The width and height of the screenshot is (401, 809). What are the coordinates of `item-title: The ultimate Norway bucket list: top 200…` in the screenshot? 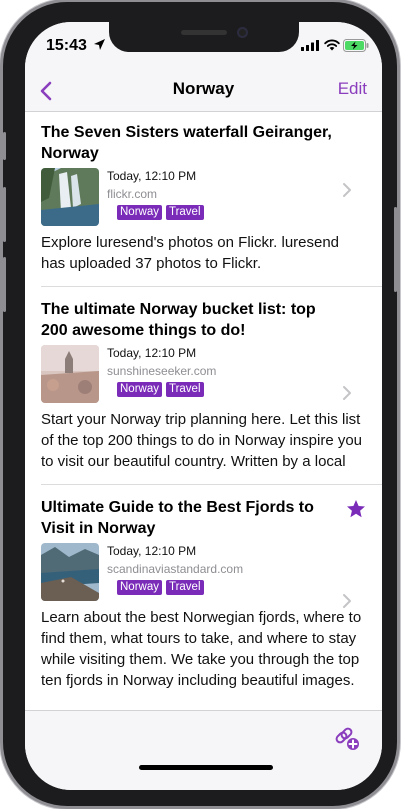 It's located at (178, 320).